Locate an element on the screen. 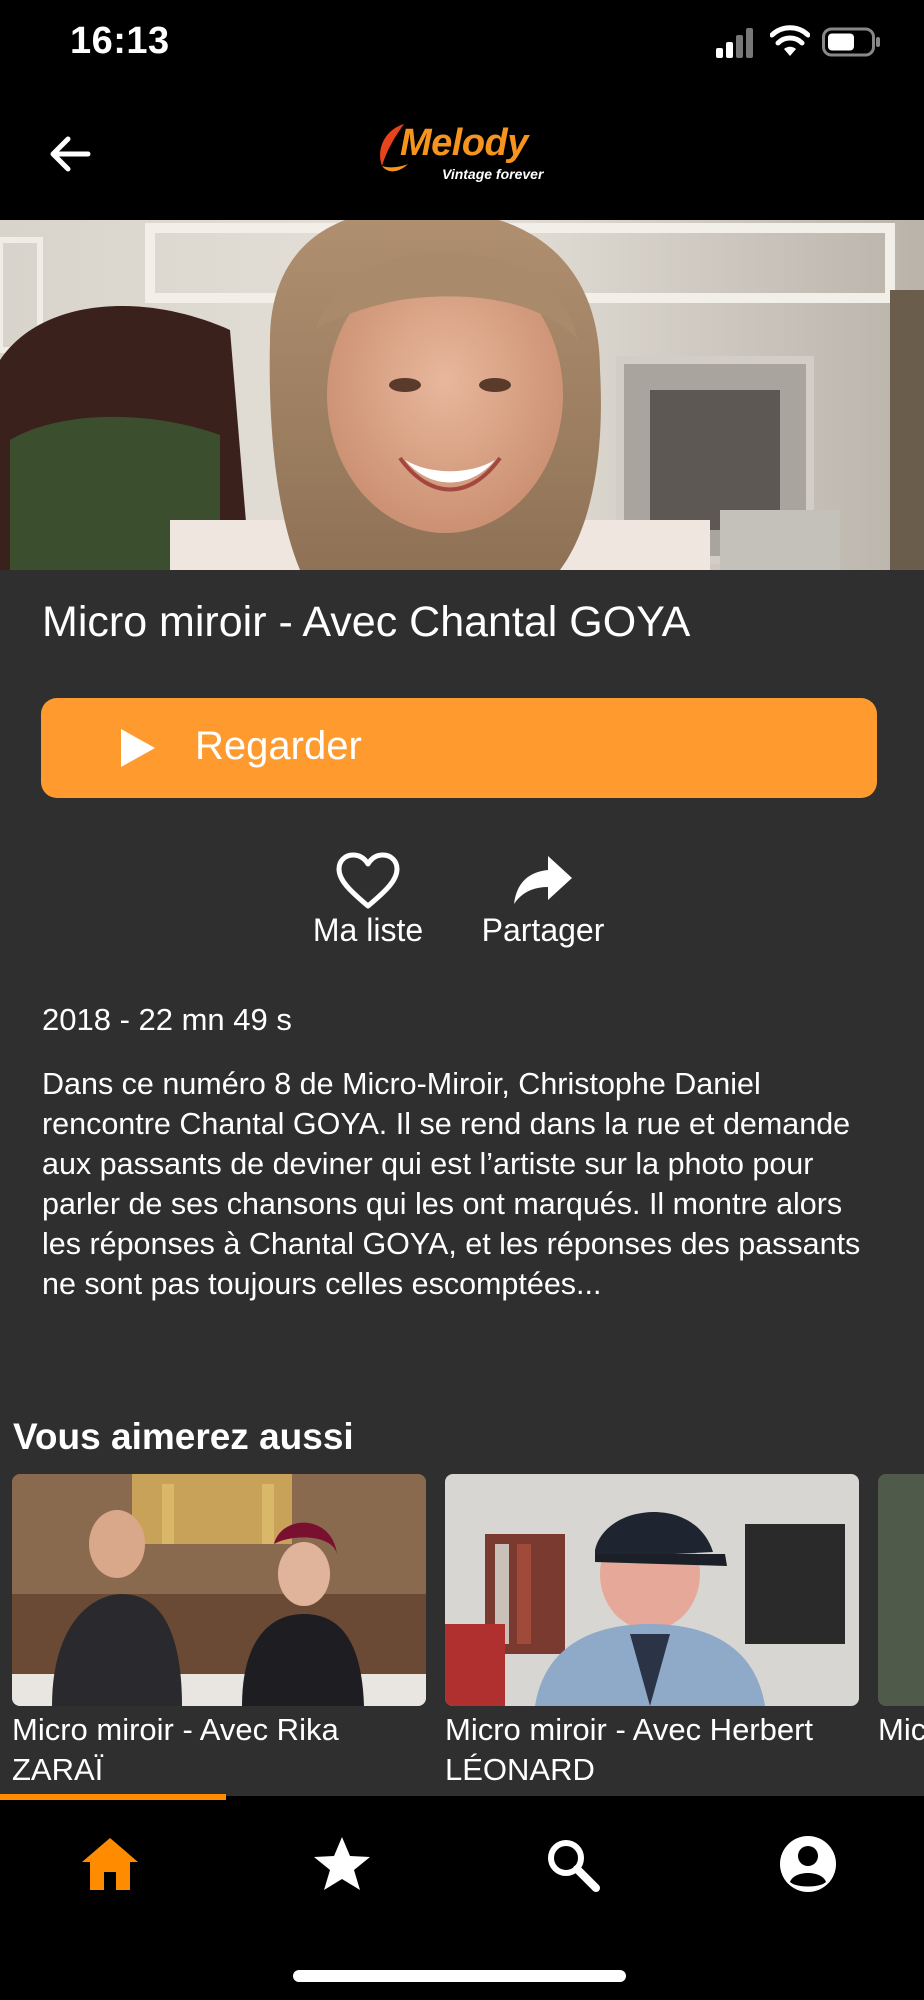 Image resolution: width=924 pixels, height=2000 pixels. cellular-signal-icon is located at coordinates (734, 43).